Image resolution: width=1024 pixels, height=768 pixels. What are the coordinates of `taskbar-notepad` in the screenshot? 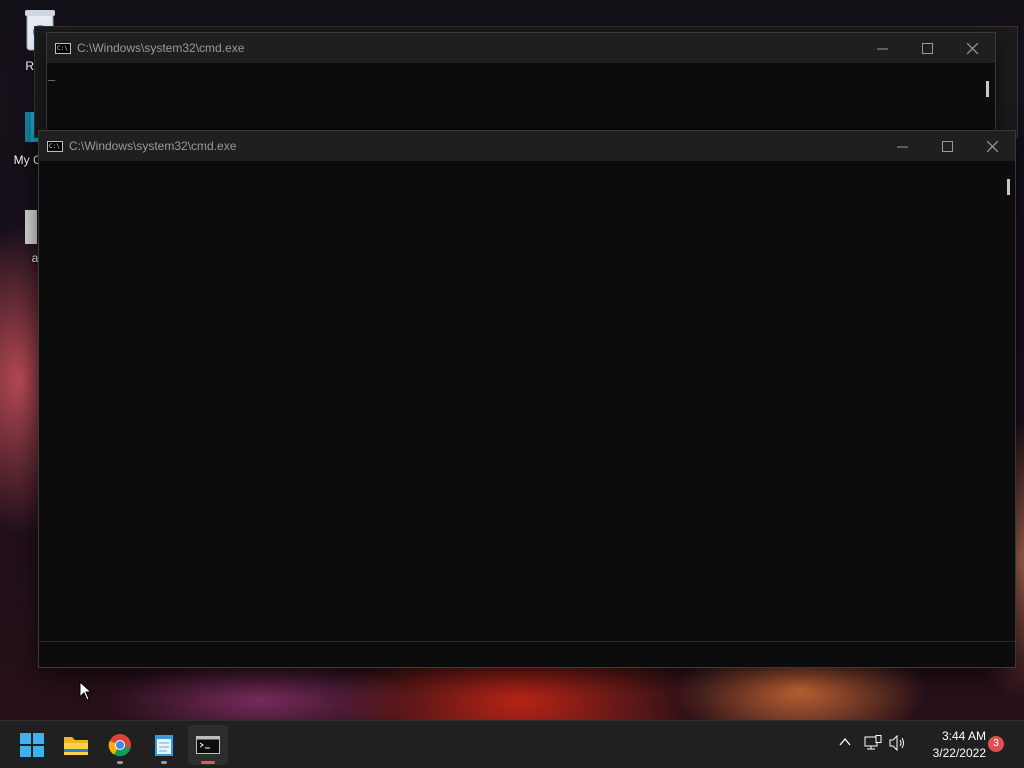 It's located at (164, 745).